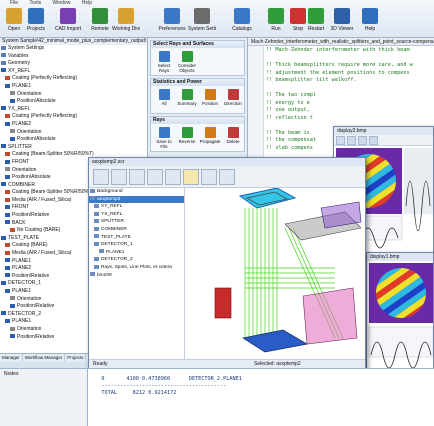 The width and height of the screenshot is (434, 426). Describe the element at coordinates (136, 199) in the screenshot. I see `viewer-tree-item: asxptemp2` at that location.